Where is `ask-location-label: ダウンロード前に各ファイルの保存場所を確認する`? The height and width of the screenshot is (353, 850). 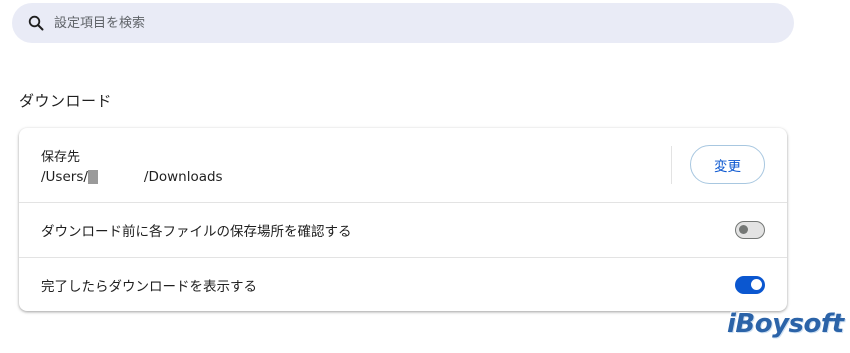
ask-location-label: ダウンロード前に各ファイルの保存場所を確認する is located at coordinates (196, 232).